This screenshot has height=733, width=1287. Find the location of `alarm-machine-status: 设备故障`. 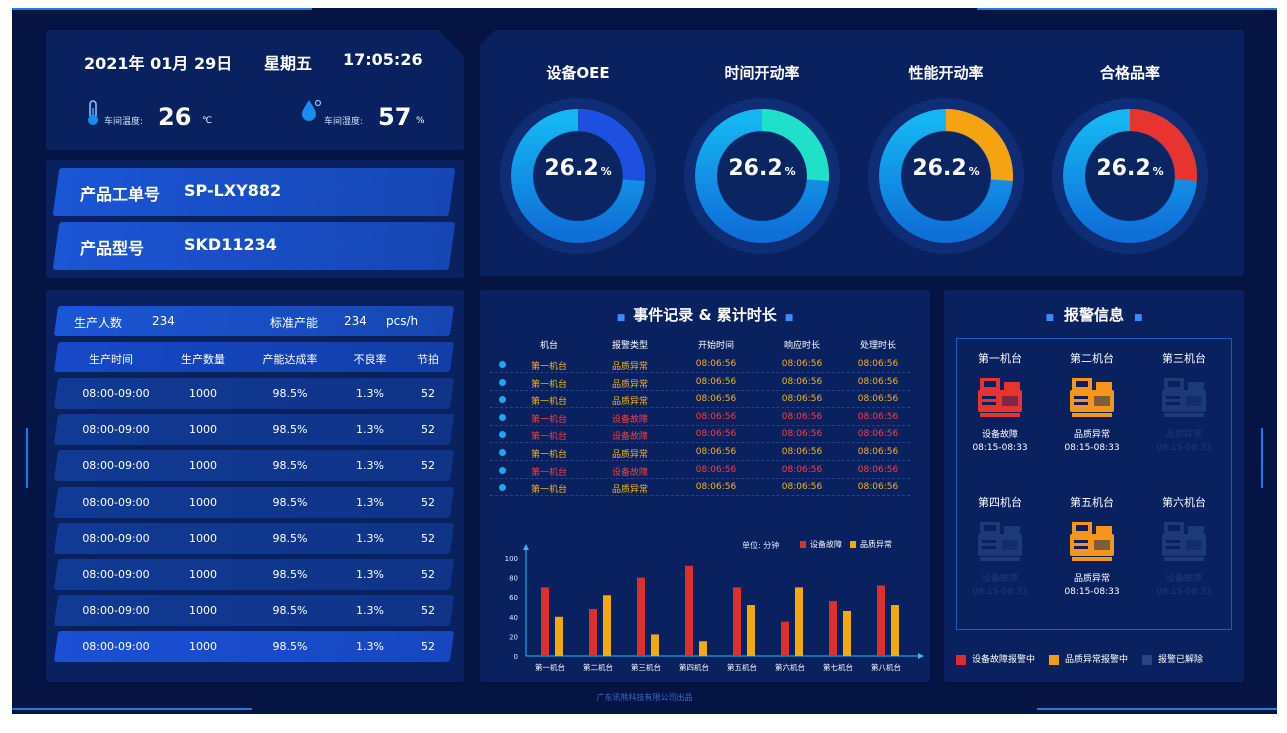

alarm-machine-status: 设备故障 is located at coordinates (999, 579).